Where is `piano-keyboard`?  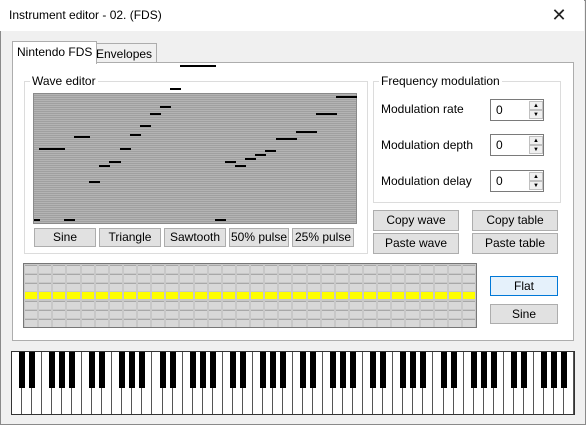 piano-keyboard is located at coordinates (293, 383).